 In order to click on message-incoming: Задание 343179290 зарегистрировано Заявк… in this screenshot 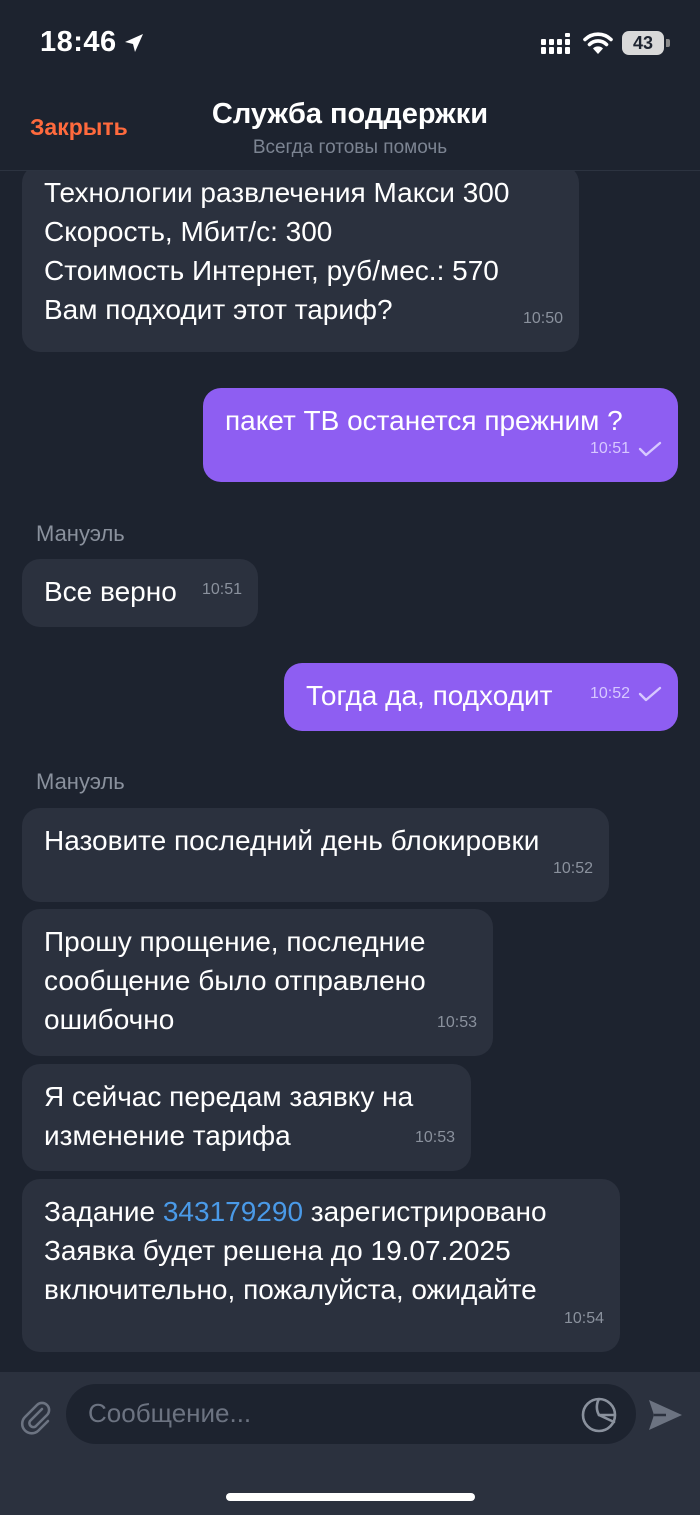, I will do `click(321, 1265)`.